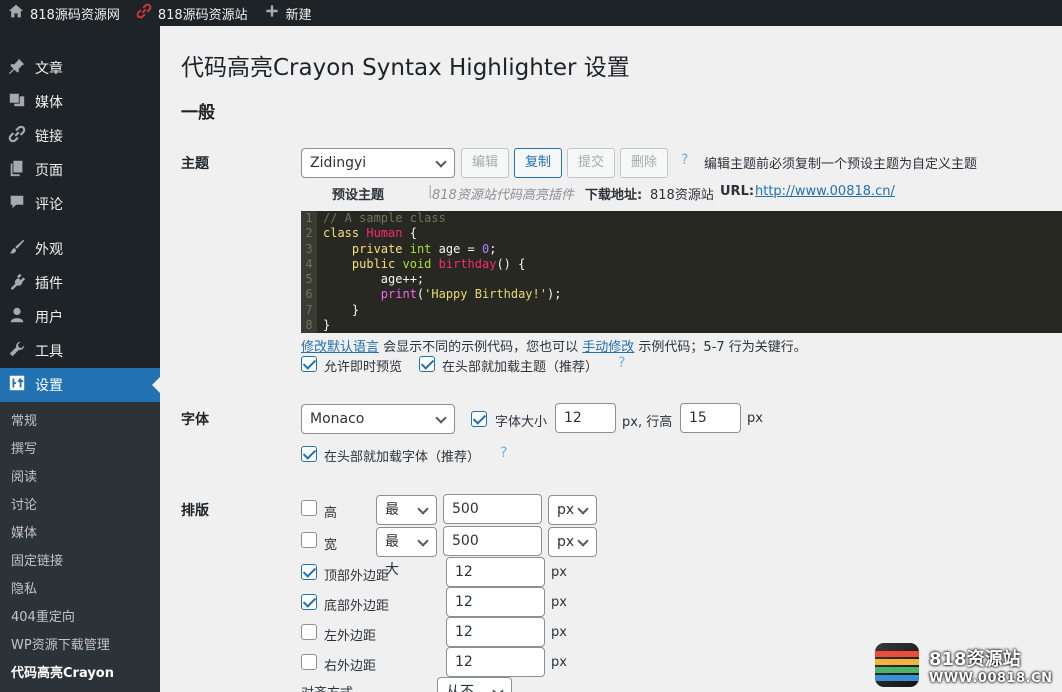 This screenshot has width=1062, height=692. I want to click on margin-right-label: 右外边距, so click(350, 666).